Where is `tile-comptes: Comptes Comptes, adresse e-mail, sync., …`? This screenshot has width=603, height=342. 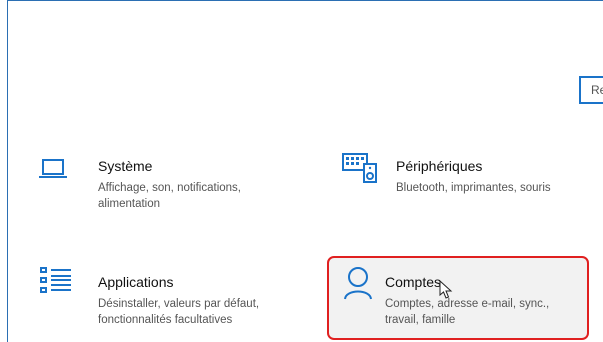
tile-comptes: Comptes Comptes, adresse e-mail, sync., … is located at coordinates (458, 298).